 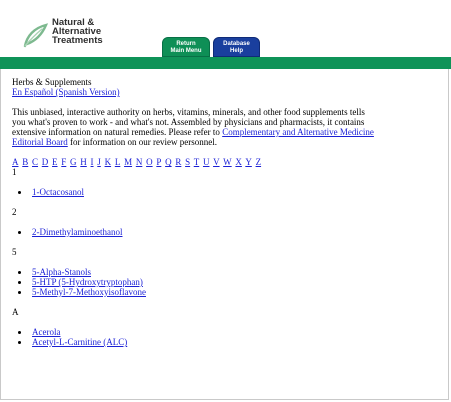 I want to click on alphabet-link: F, so click(x=63, y=162).